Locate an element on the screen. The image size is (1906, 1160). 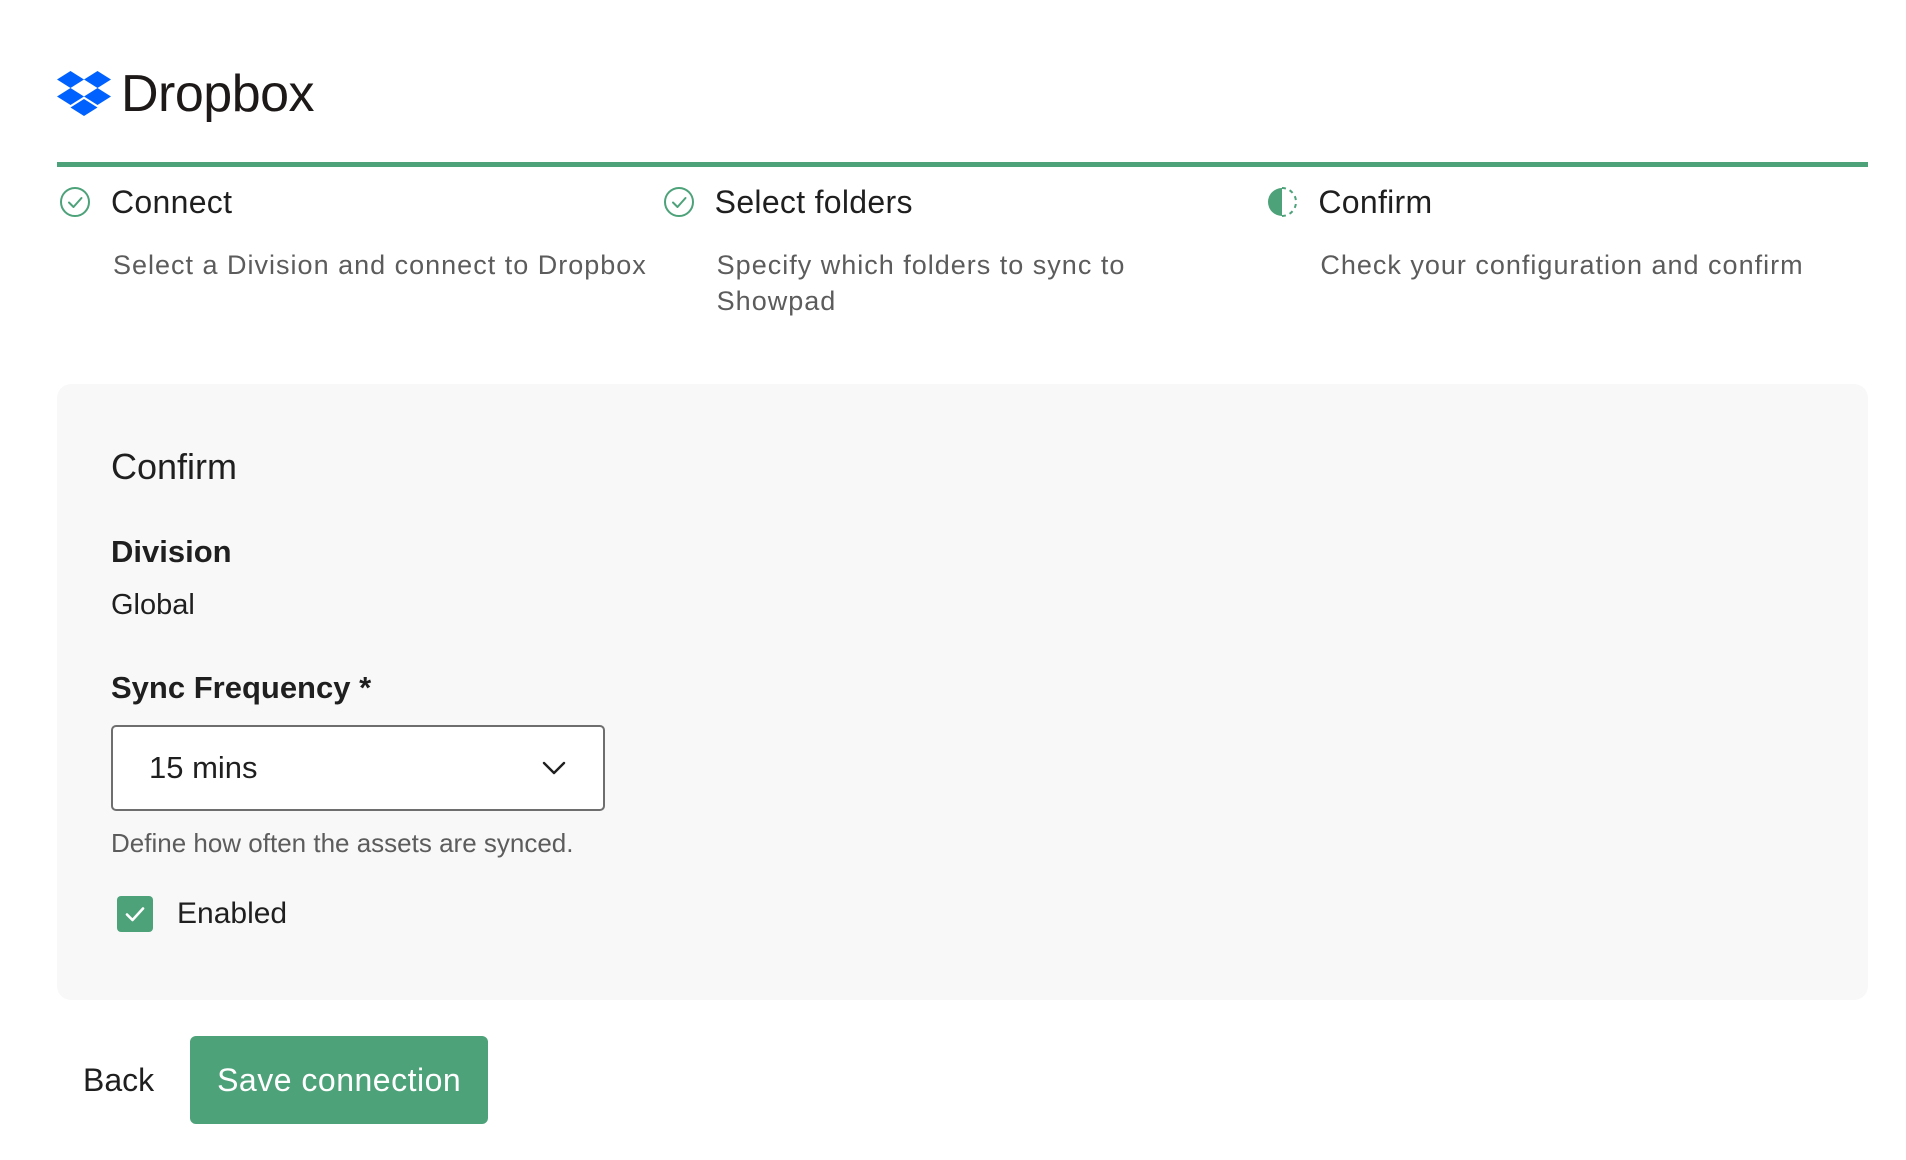
panel-title: Confirm is located at coordinates (174, 466).